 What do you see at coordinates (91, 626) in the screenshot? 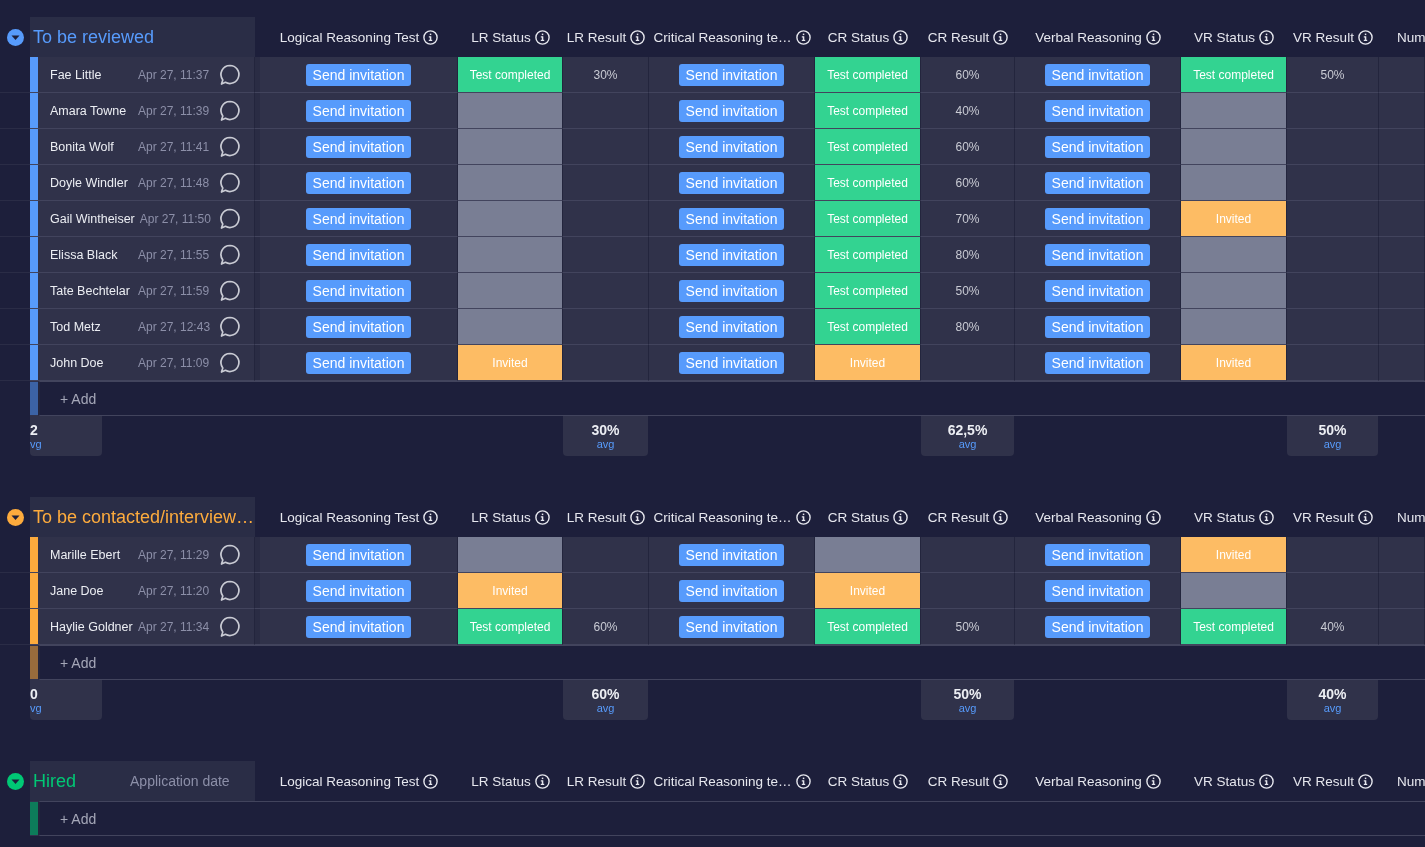
I see `item-name: Haylie Goldner` at bounding box center [91, 626].